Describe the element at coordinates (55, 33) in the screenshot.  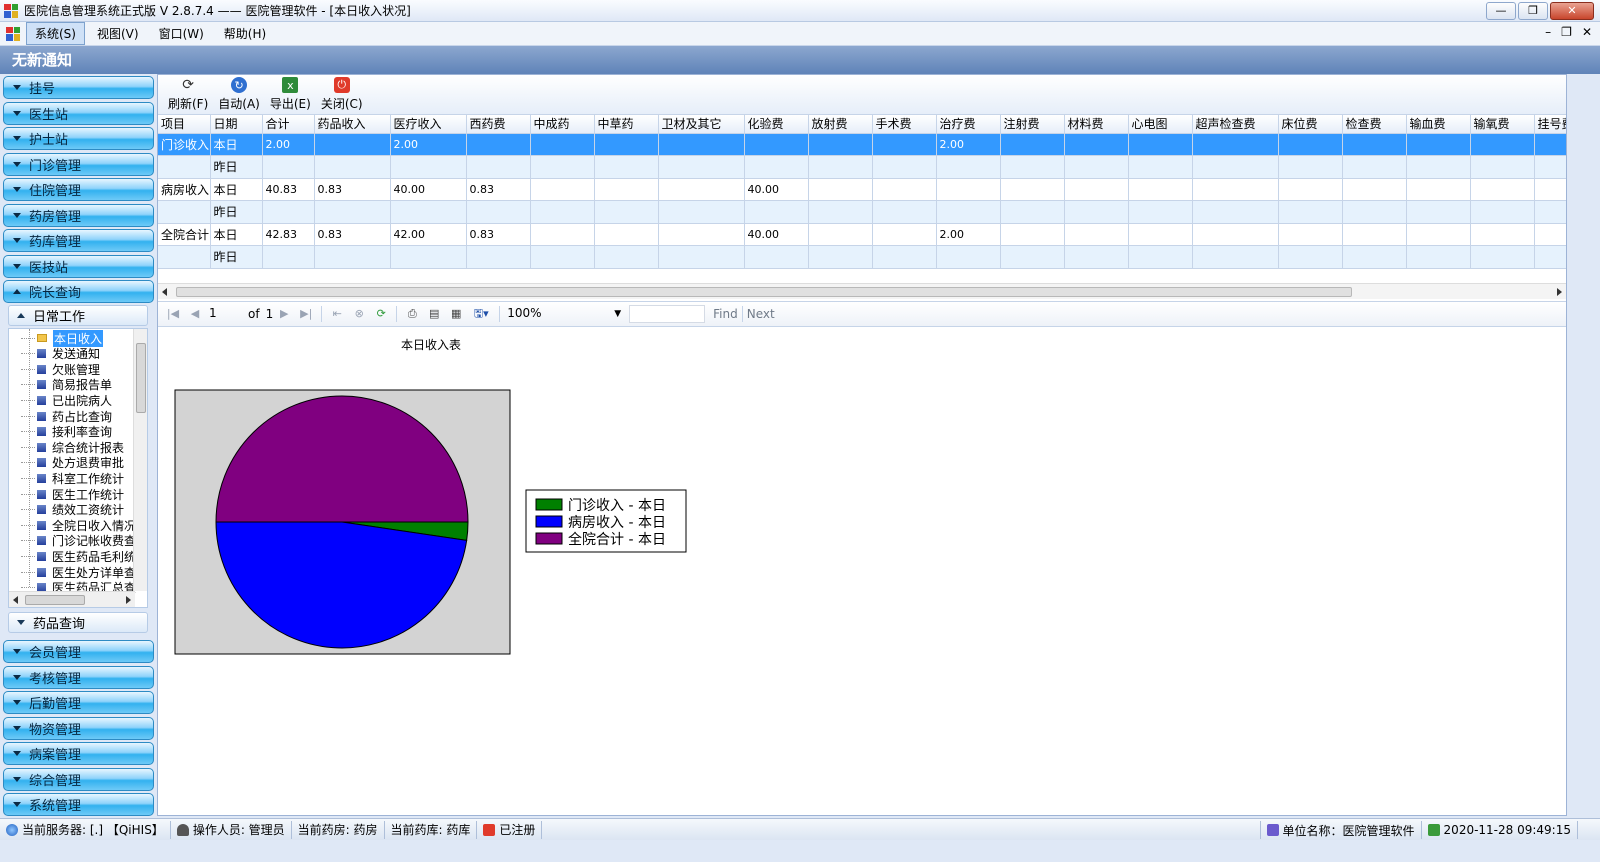
I see `menu-system: 系统(S)` at that location.